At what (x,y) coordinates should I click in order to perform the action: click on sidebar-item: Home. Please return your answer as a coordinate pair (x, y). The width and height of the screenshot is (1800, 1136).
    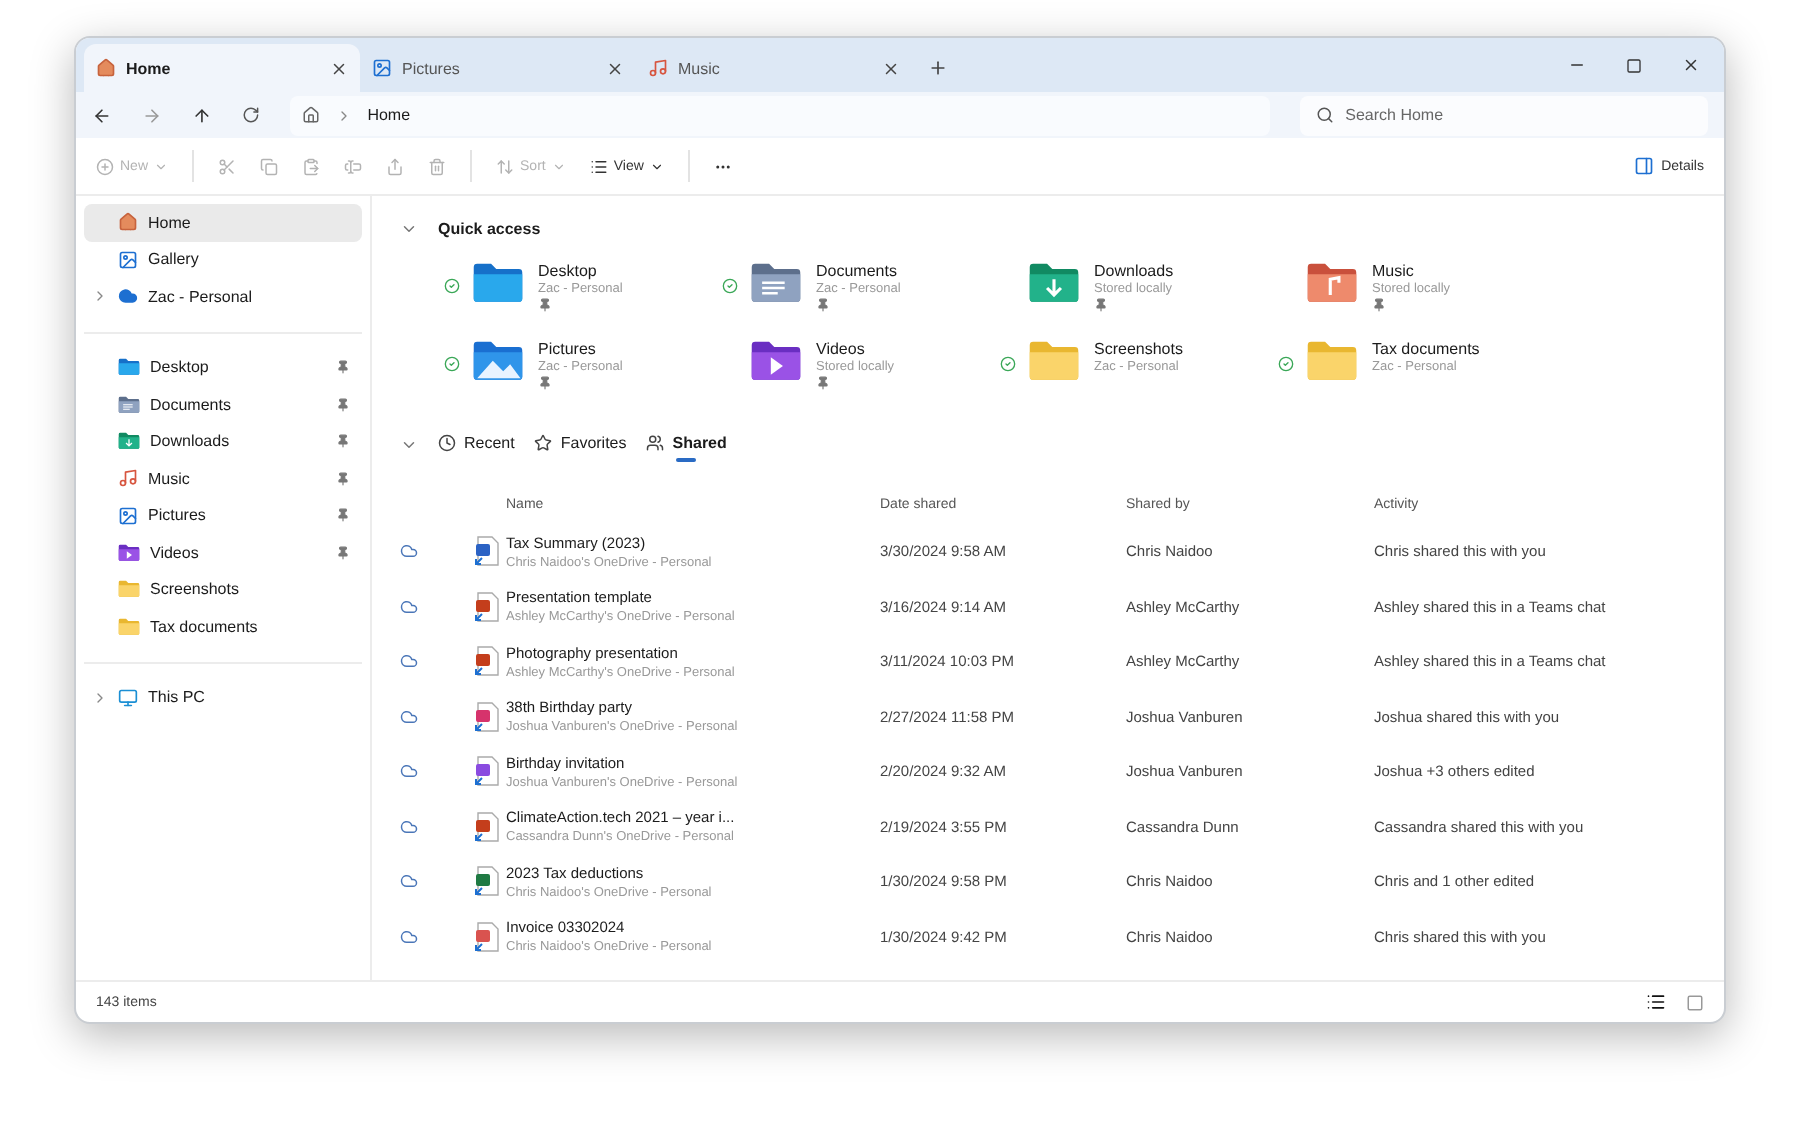
    Looking at the image, I should click on (223, 222).